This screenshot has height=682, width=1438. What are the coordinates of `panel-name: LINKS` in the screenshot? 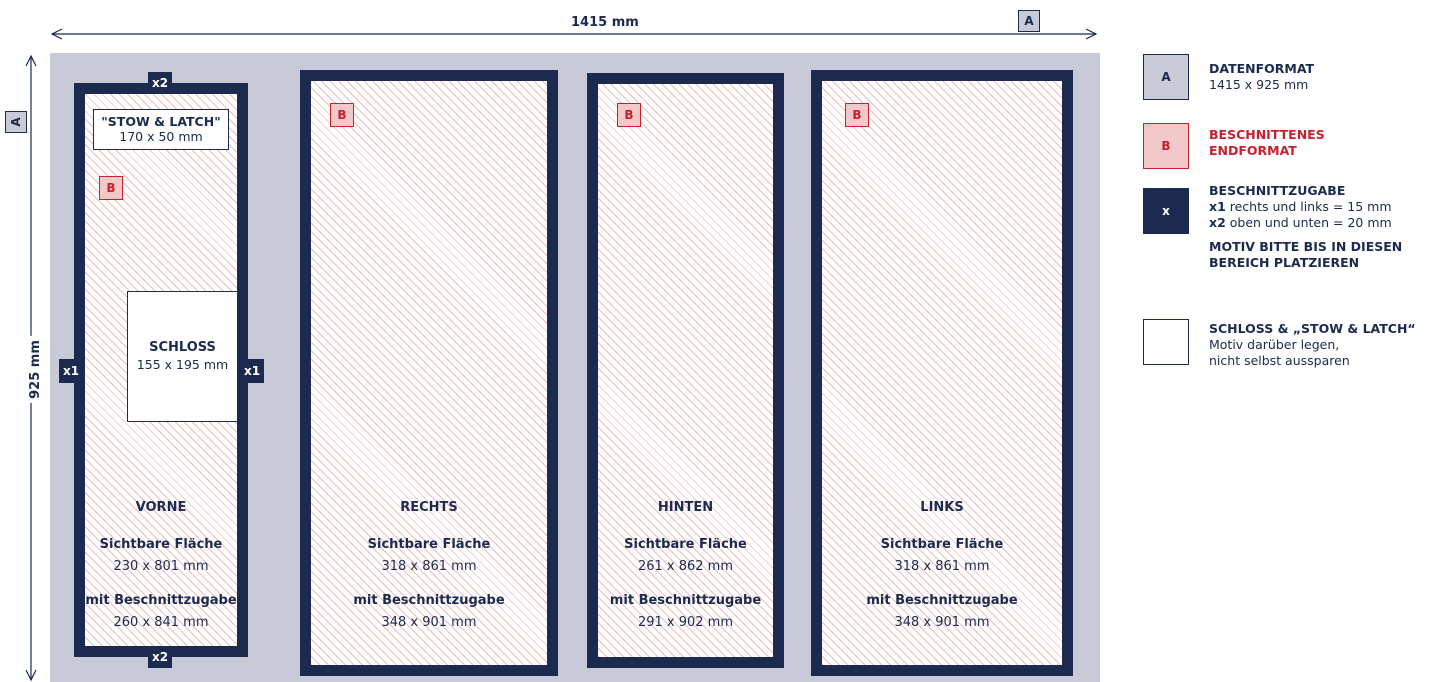 It's located at (942, 507).